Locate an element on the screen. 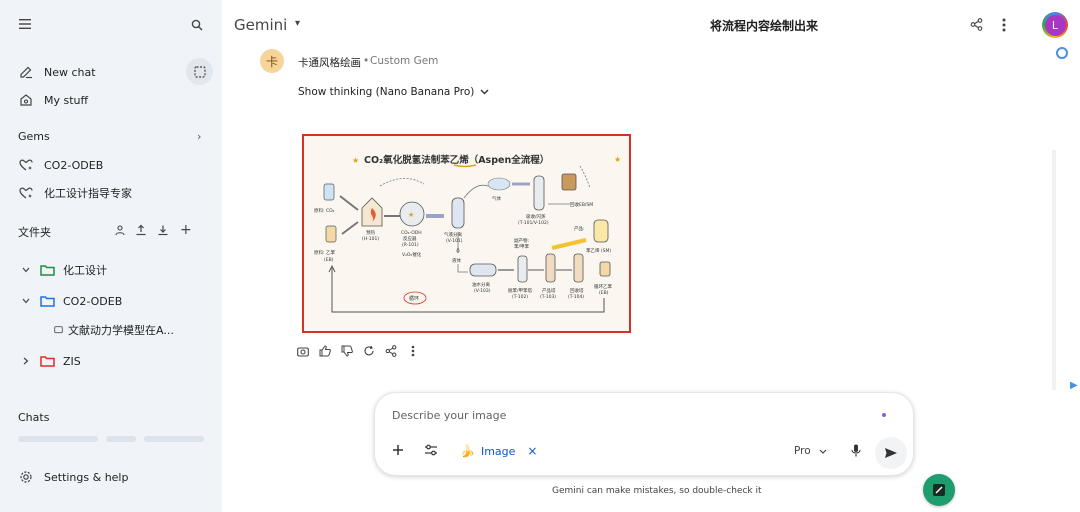  my-stuff-link: My stuff is located at coordinates (53, 100).